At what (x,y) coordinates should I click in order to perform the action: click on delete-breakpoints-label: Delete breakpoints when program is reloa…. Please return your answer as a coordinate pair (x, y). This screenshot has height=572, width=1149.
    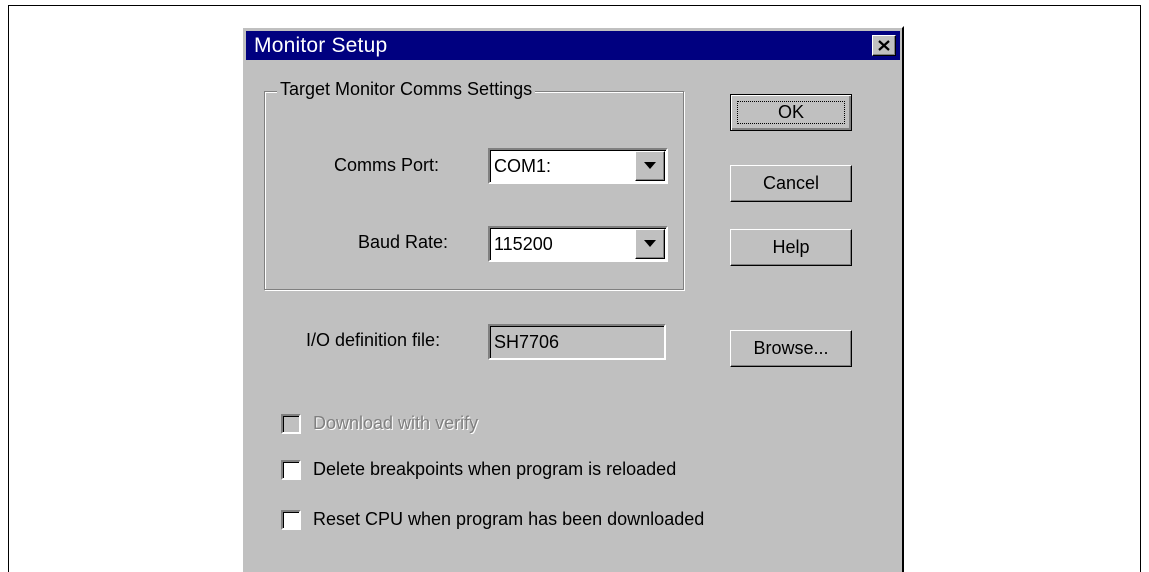
    Looking at the image, I should click on (494, 469).